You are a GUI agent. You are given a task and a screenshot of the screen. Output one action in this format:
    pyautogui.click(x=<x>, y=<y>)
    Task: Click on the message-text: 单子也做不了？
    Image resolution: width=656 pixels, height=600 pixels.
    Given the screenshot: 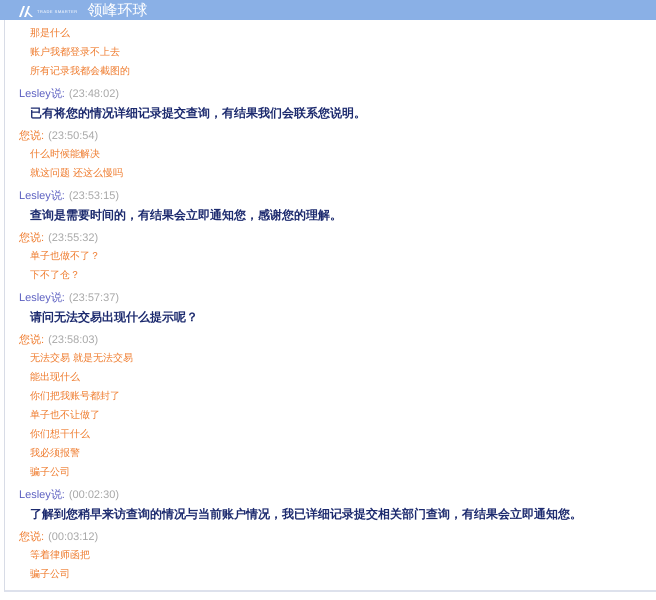 What is the action you would take?
    pyautogui.click(x=65, y=257)
    